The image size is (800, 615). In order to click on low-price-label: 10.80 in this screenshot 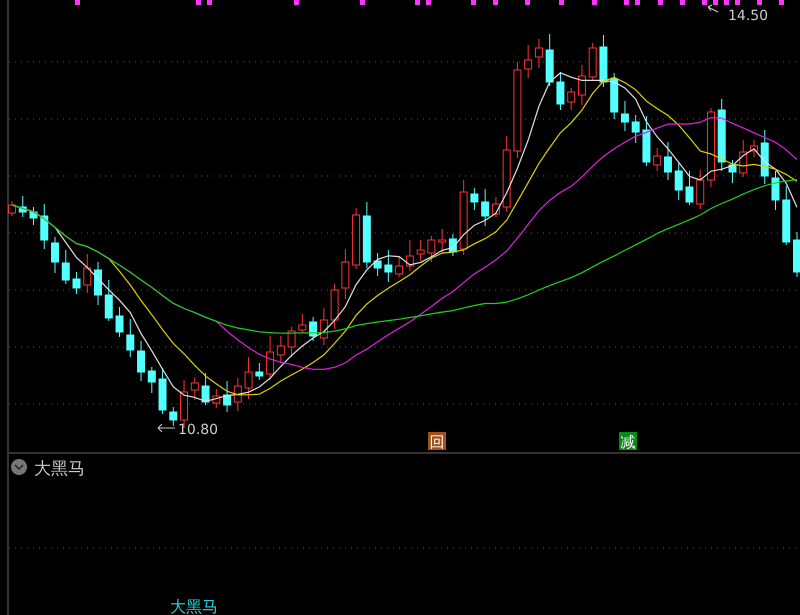, I will do `click(198, 430)`.